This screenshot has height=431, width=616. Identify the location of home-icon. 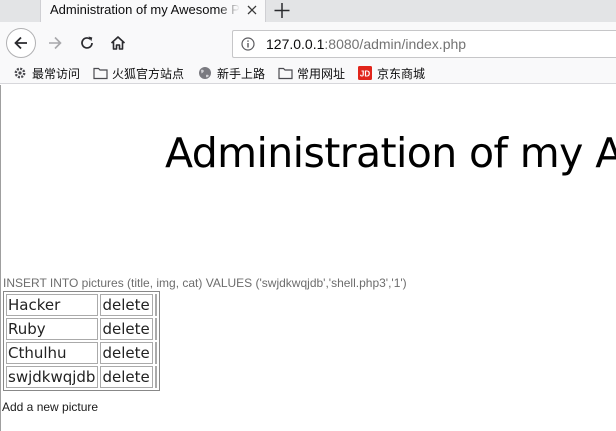
(118, 43).